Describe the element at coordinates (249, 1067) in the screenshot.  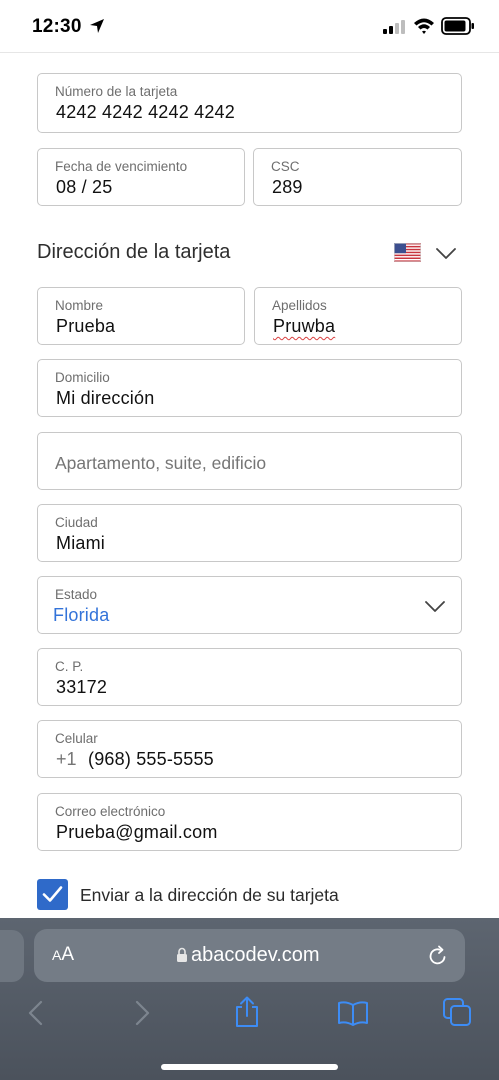
I see `home-indicator` at that location.